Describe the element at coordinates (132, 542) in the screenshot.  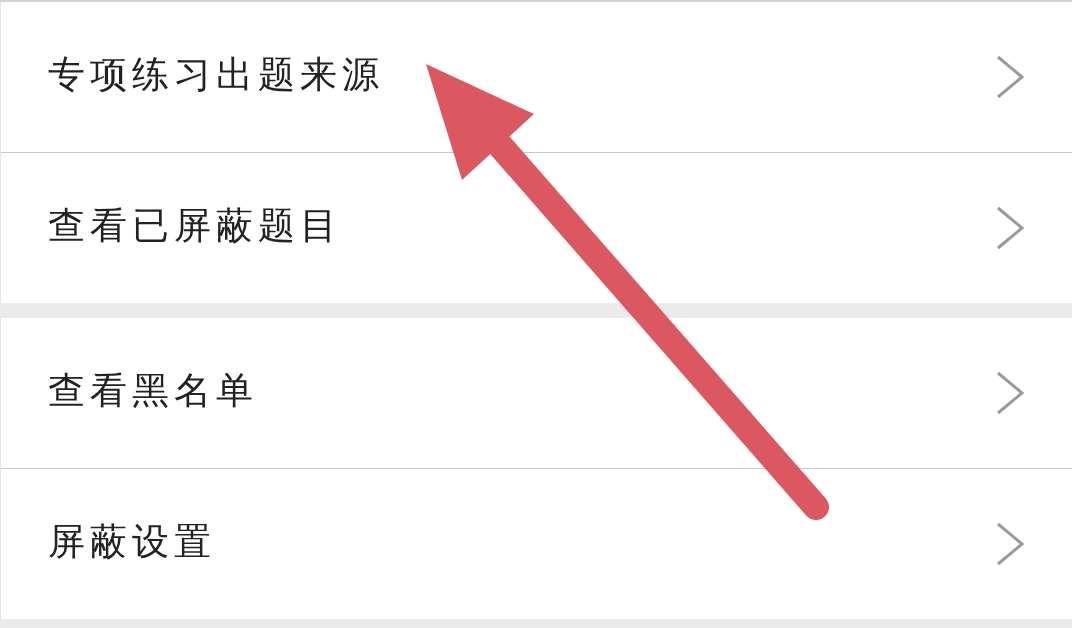
I see `row-label: 屏蔽设置` at that location.